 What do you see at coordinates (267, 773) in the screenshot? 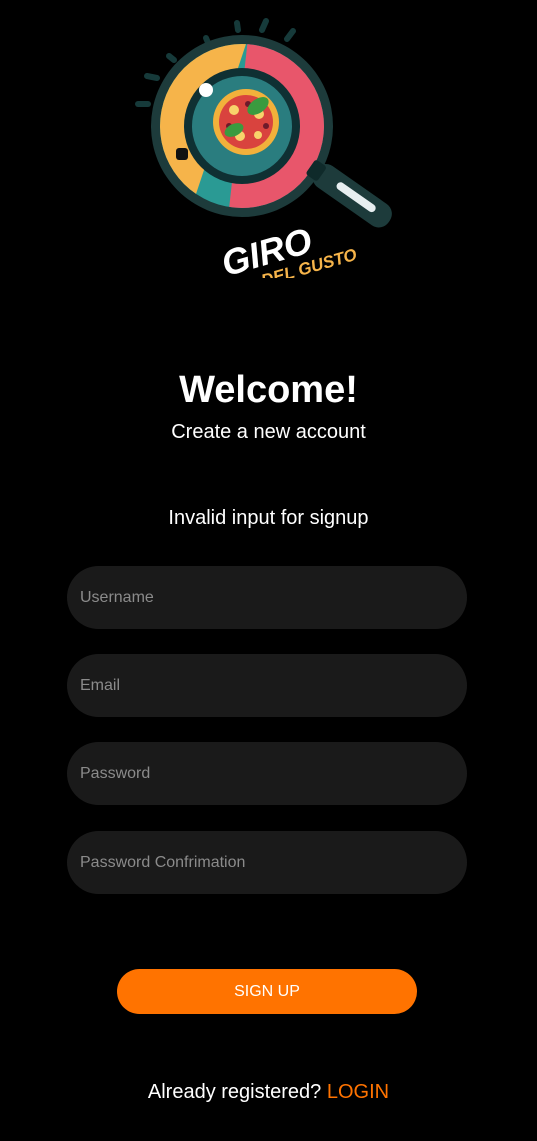
I see `password-field` at bounding box center [267, 773].